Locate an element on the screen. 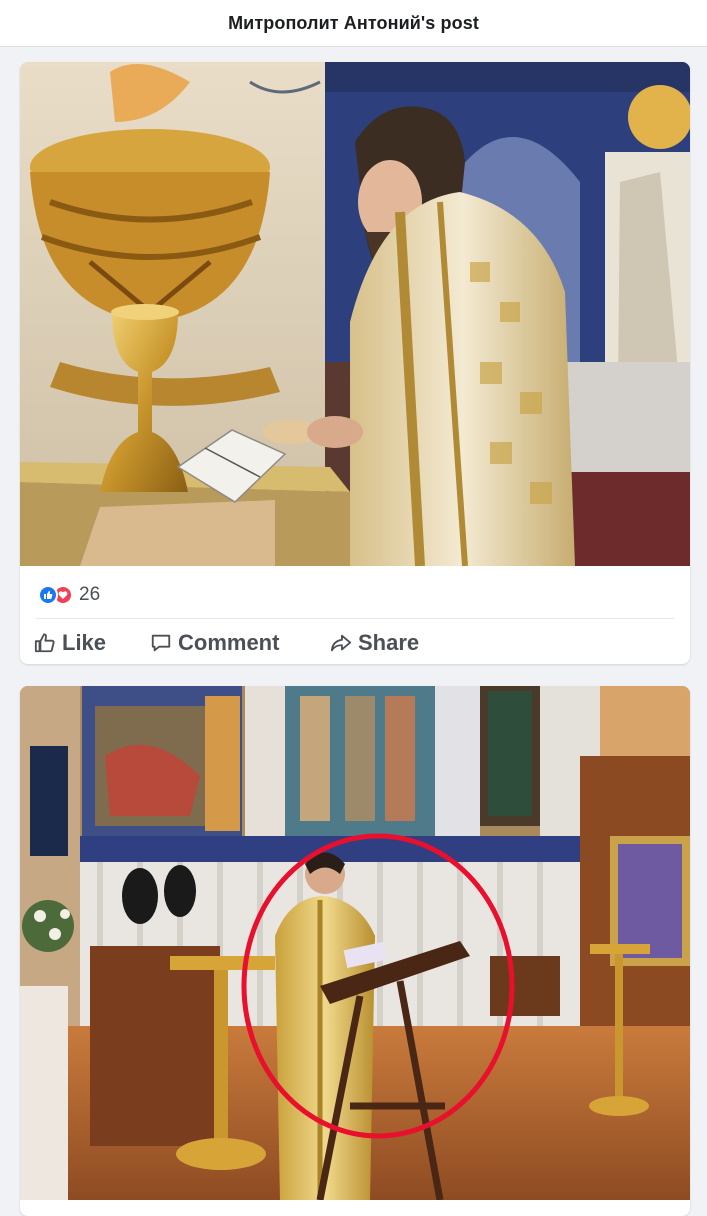  share-button: Share is located at coordinates (374, 643).